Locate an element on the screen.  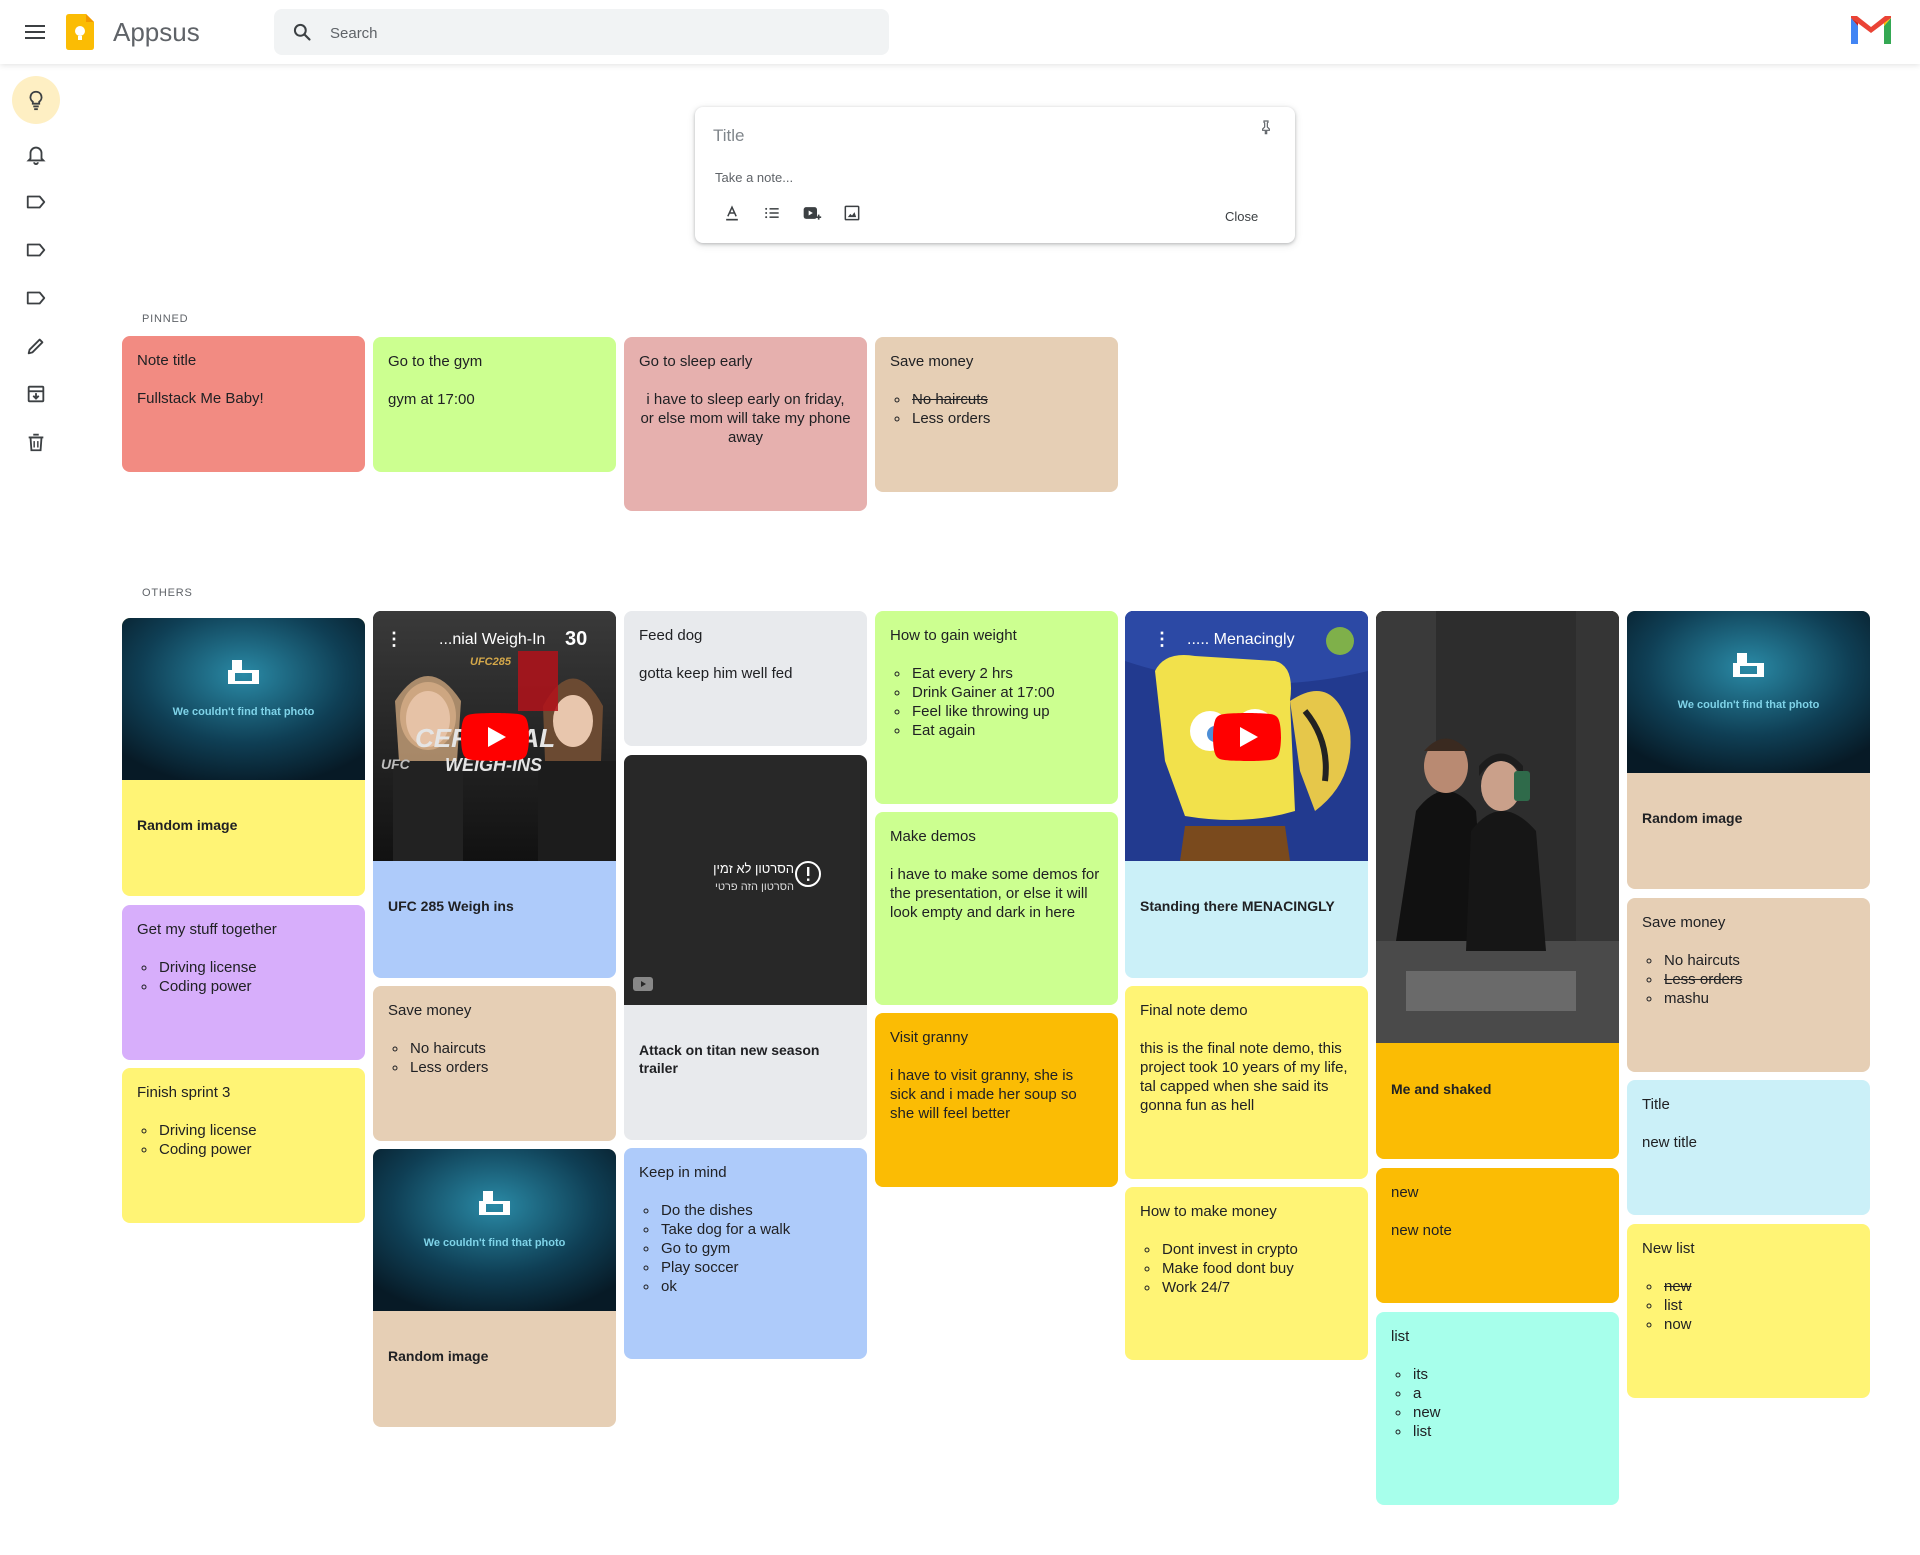
sidebar-item-reminders is located at coordinates (36, 154).